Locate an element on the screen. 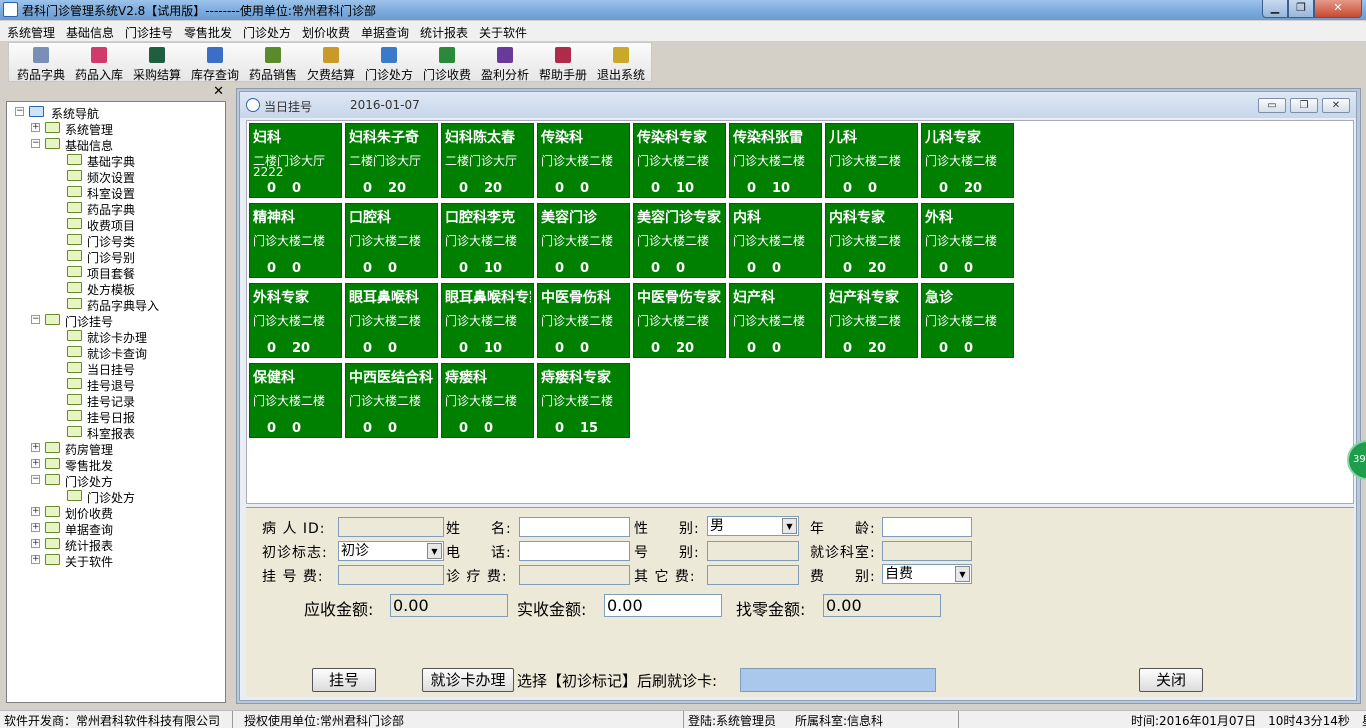 The width and height of the screenshot is (1366, 728). department-tile: 内科 门诊大楼二楼 0 0 is located at coordinates (775, 240).